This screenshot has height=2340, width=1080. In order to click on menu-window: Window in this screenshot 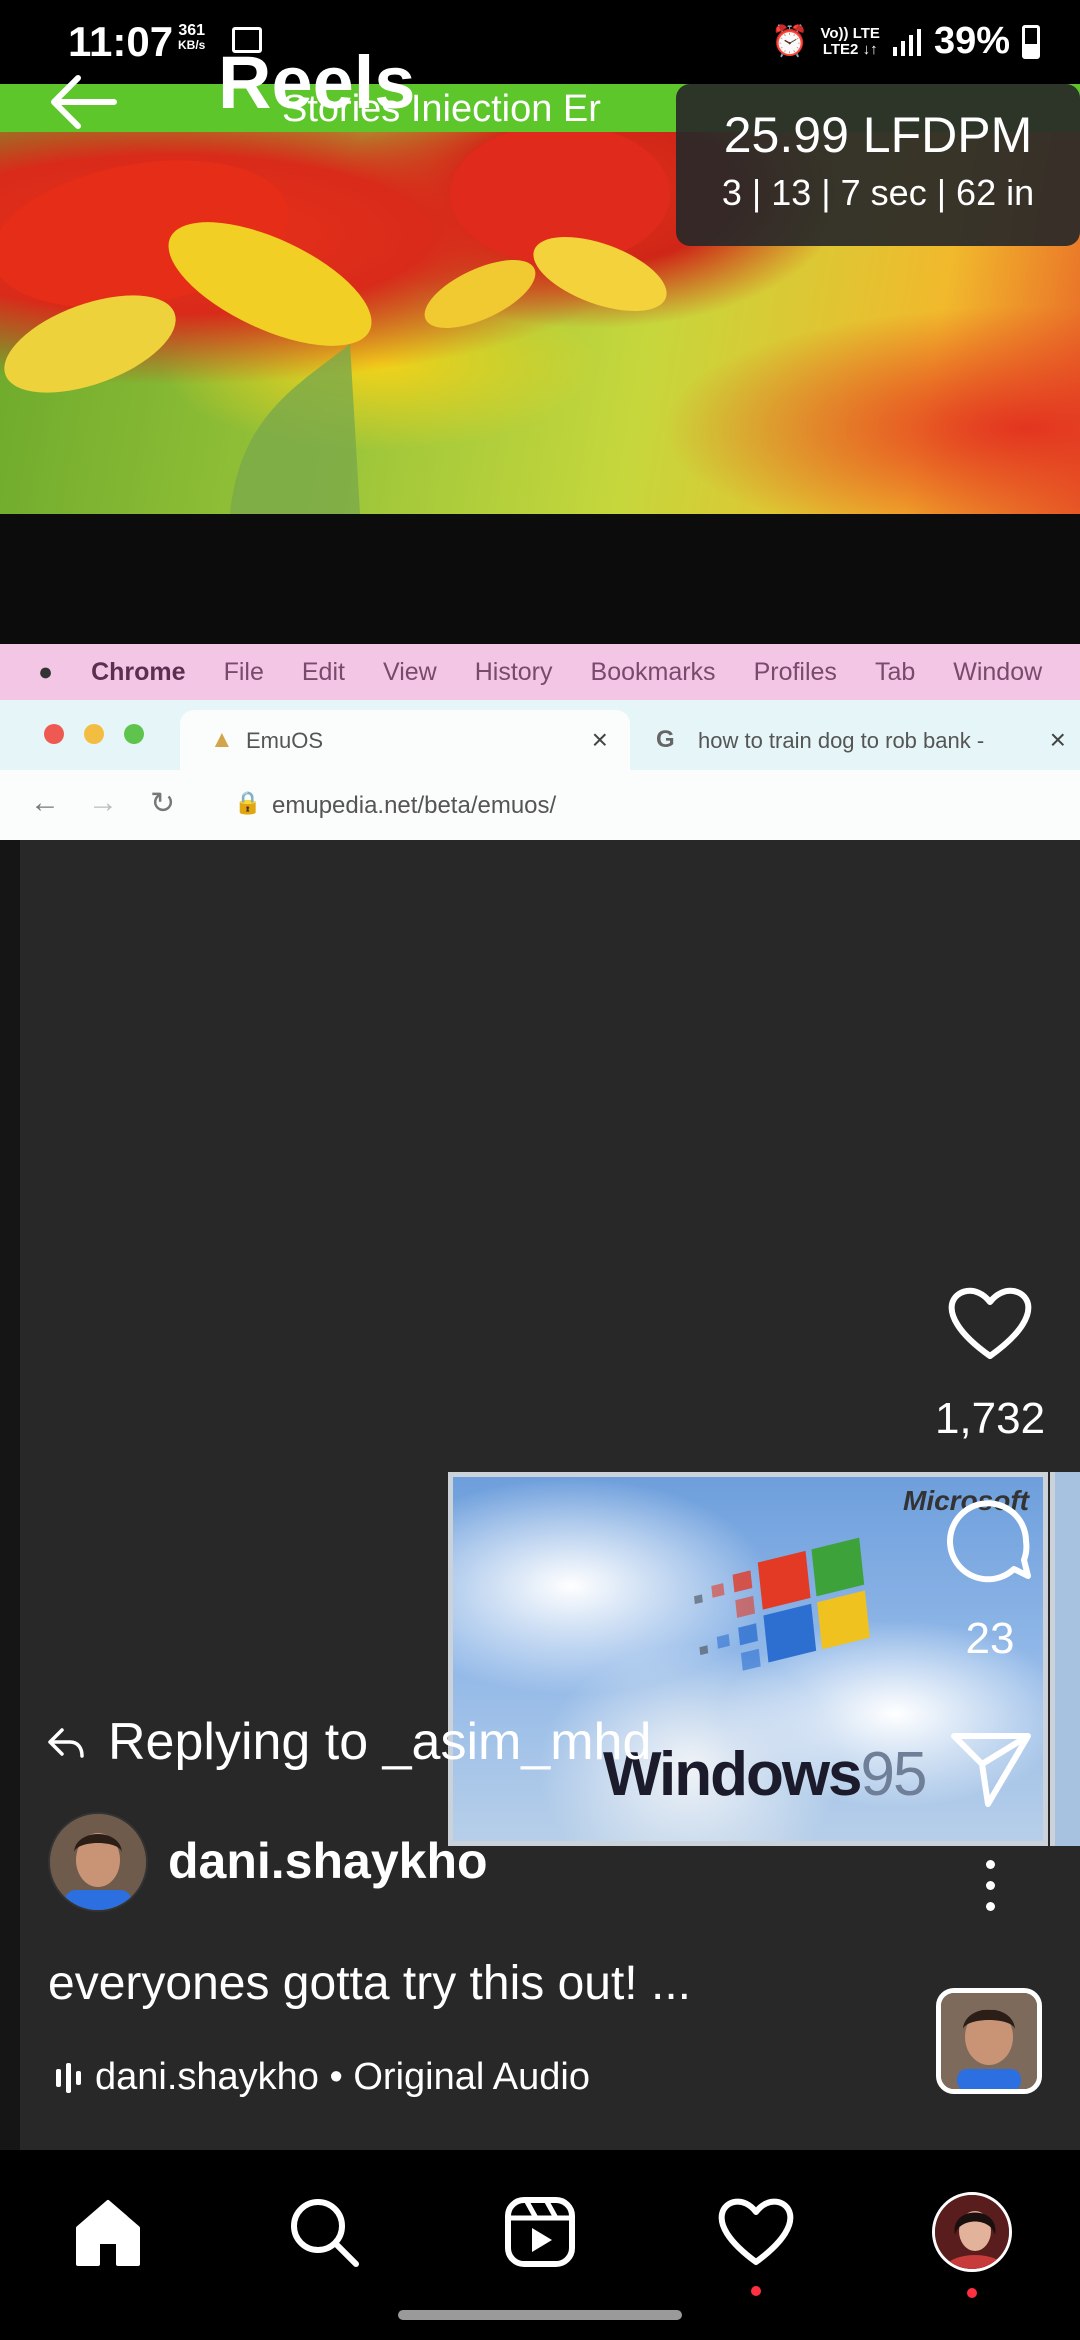, I will do `click(998, 671)`.